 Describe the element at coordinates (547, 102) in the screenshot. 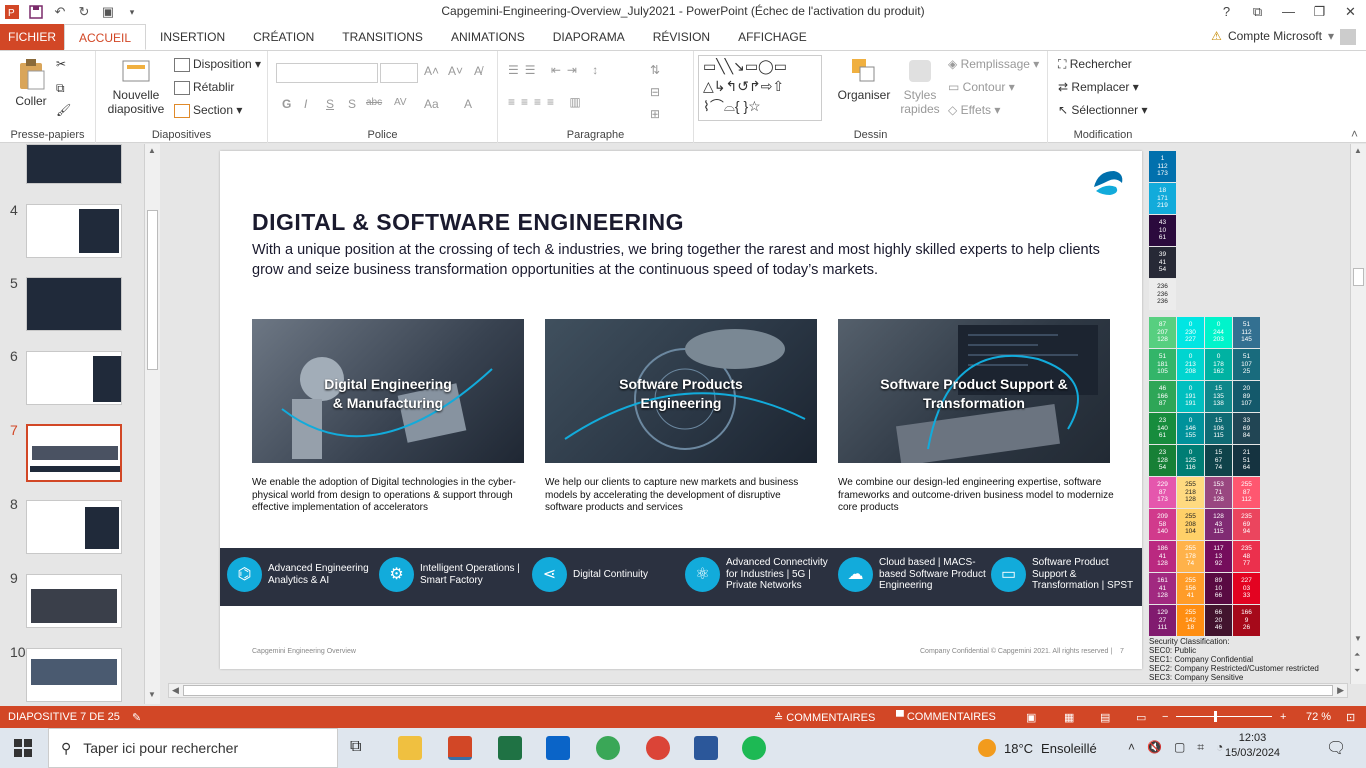

I see `align-buttons: ≡≡≡≡ ▥` at that location.